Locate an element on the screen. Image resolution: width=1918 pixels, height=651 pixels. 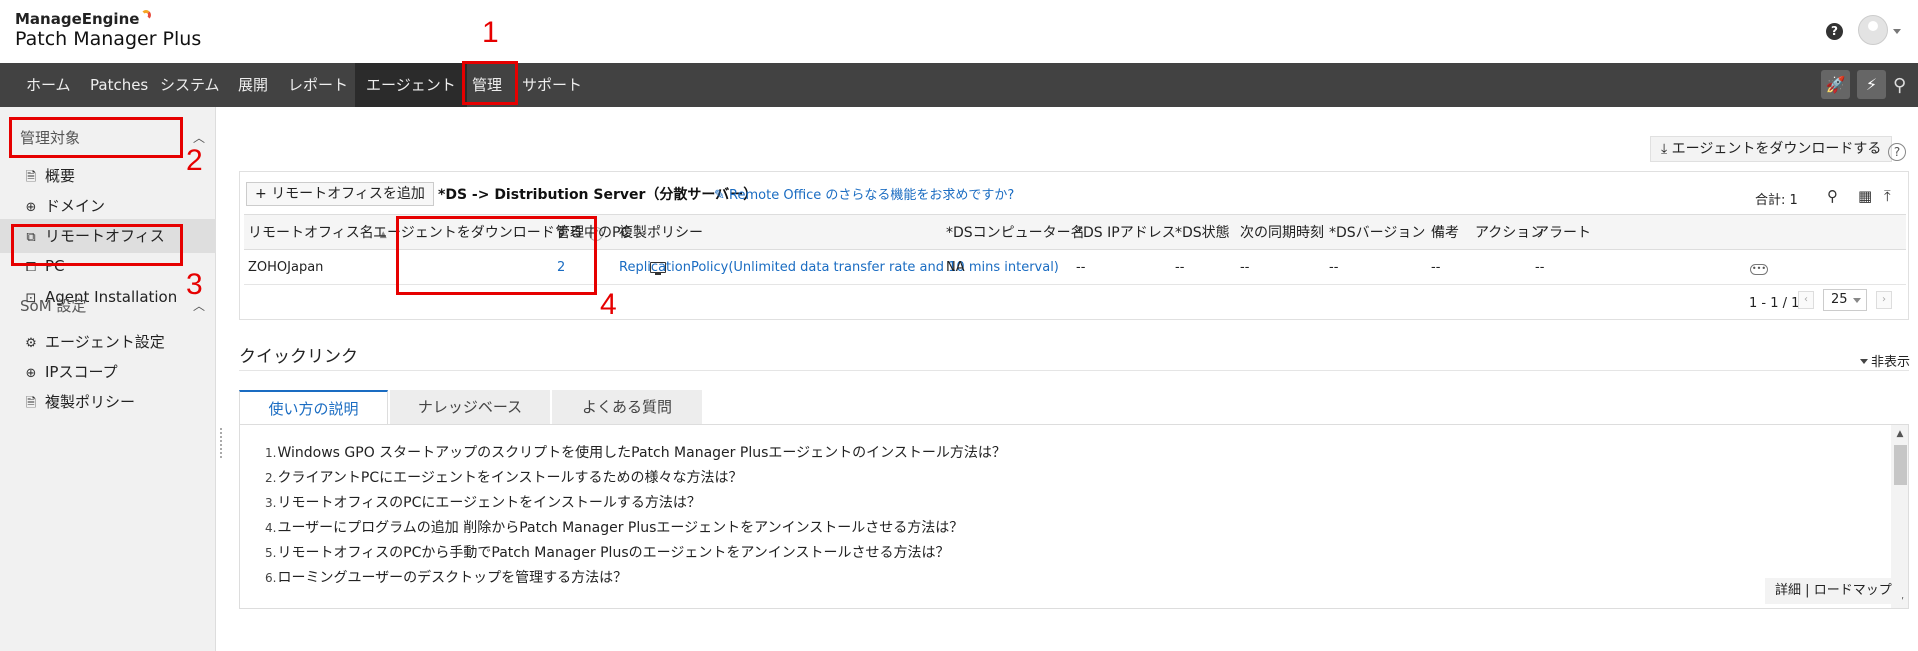
col-alert: アラート is located at coordinates (1563, 233).